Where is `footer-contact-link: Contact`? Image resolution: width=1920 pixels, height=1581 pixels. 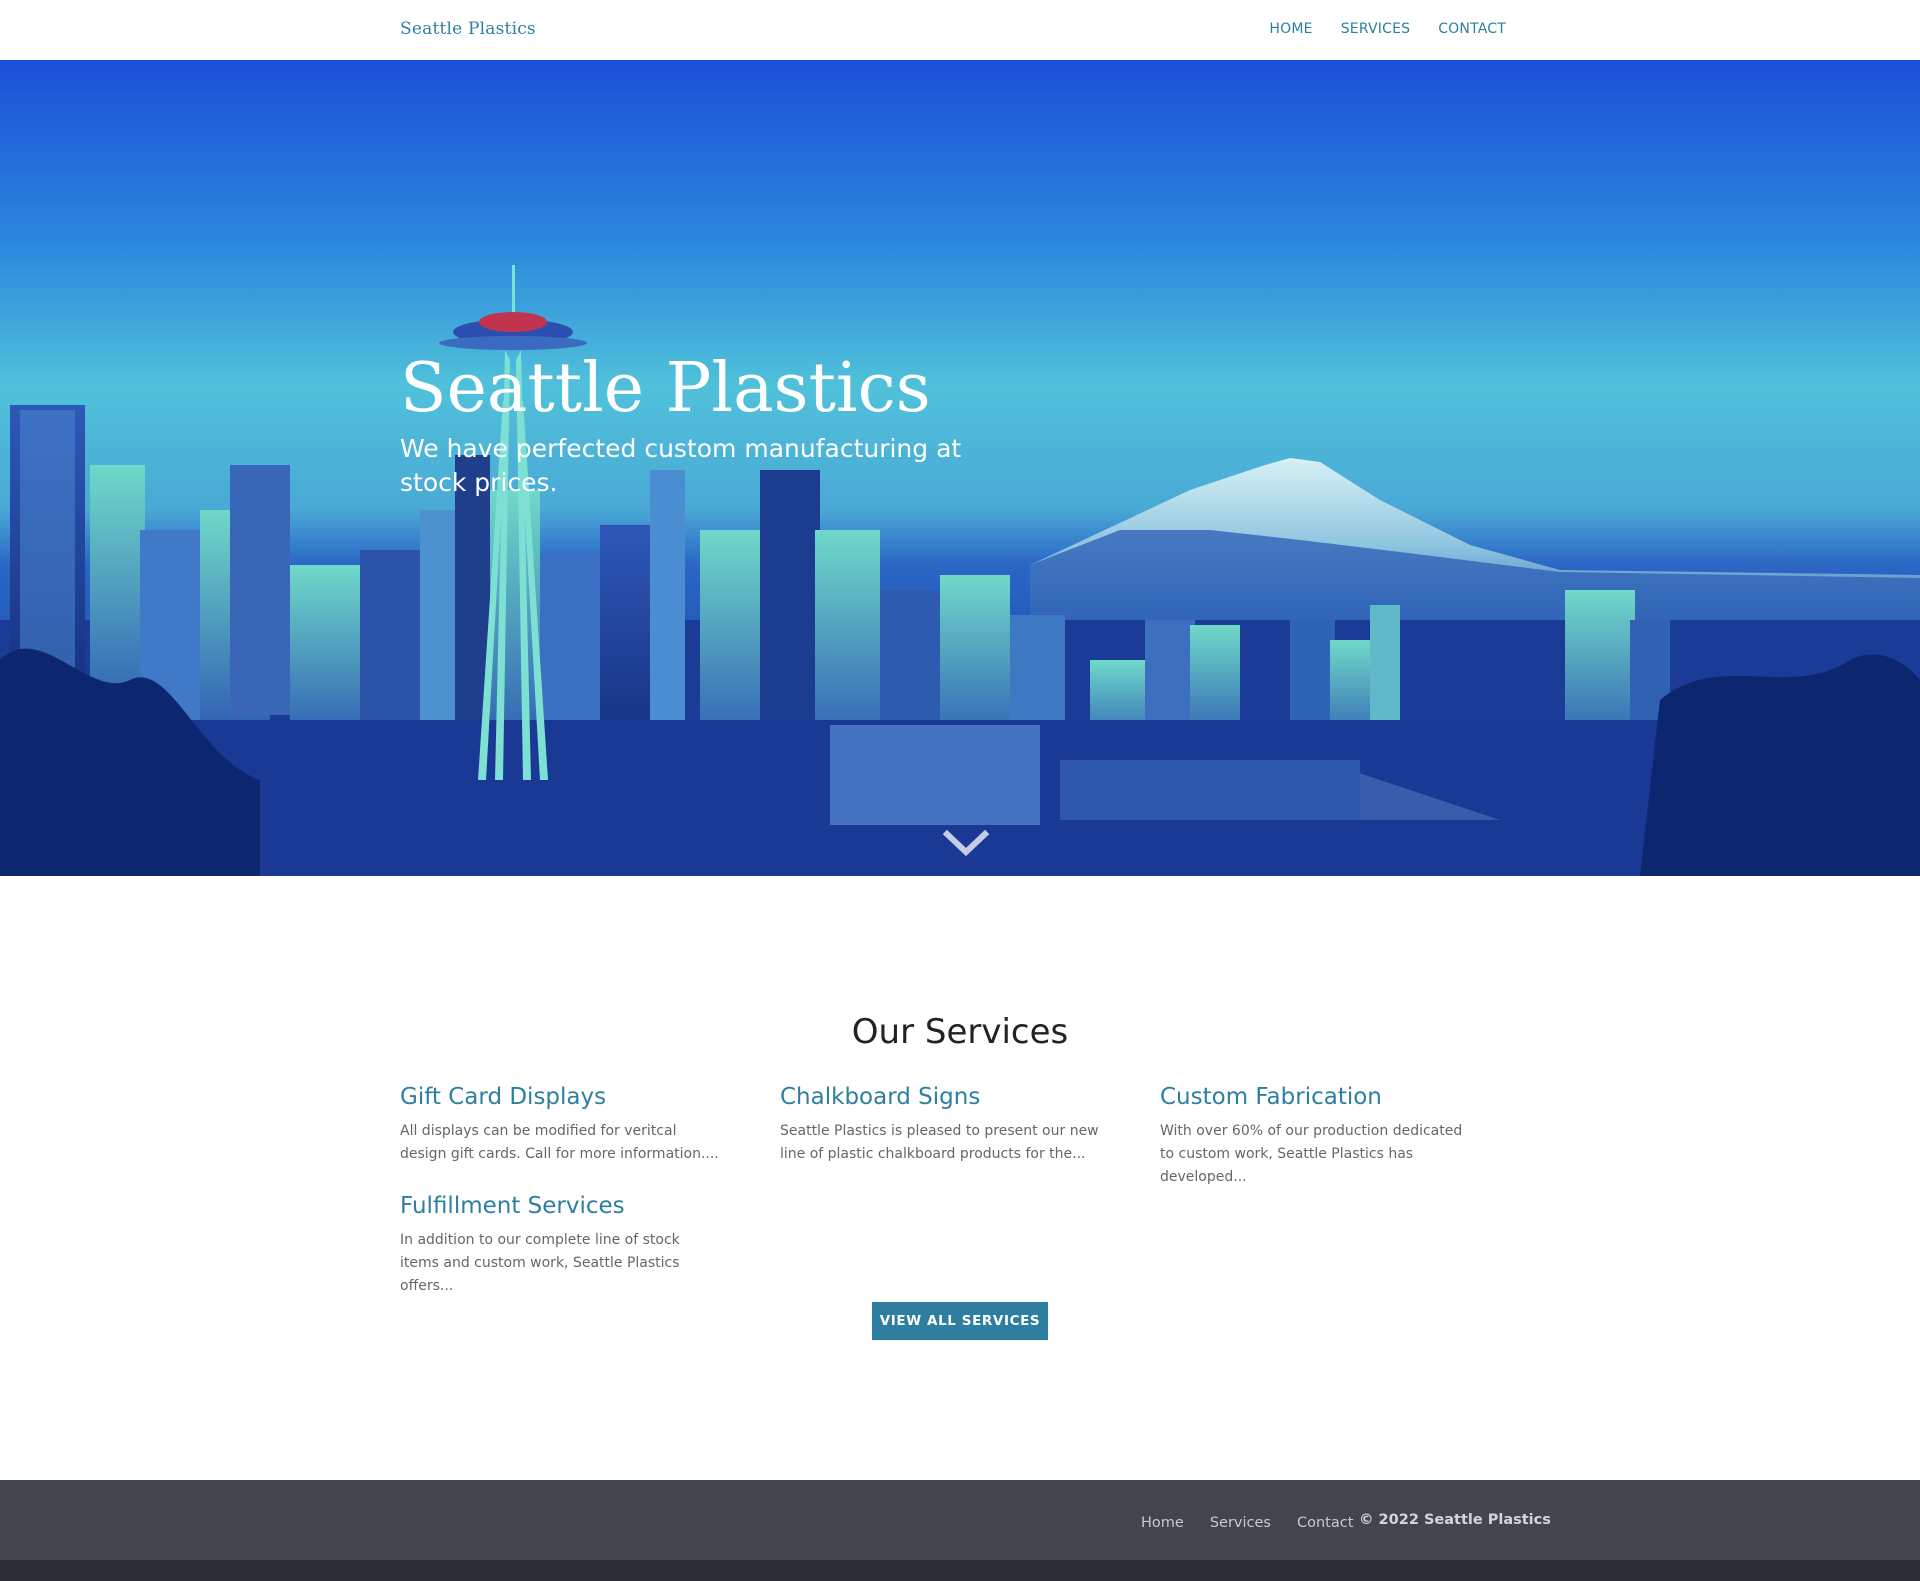
footer-contact-link: Contact is located at coordinates (1325, 1523).